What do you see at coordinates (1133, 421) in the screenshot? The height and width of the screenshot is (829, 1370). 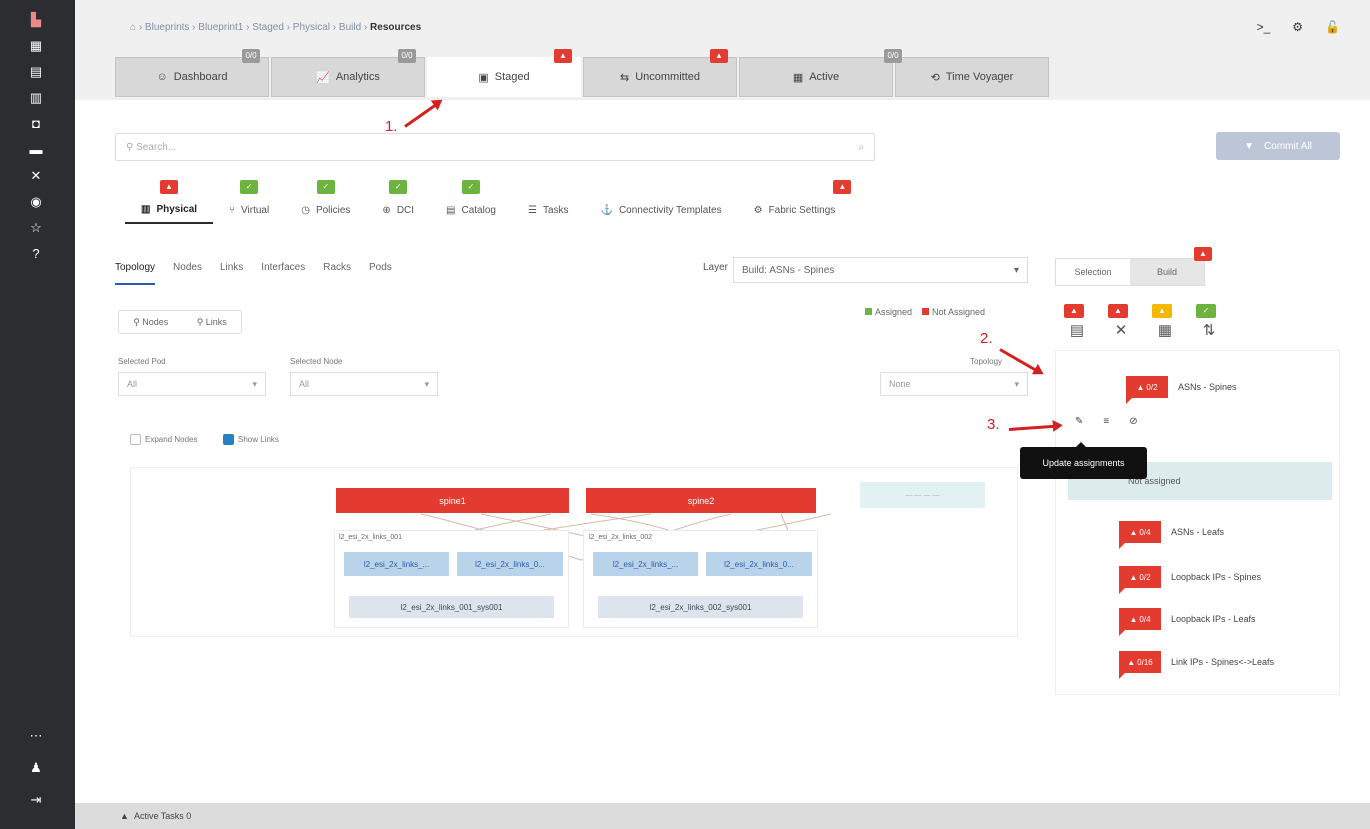 I see `clear-icon: ⊘` at bounding box center [1133, 421].